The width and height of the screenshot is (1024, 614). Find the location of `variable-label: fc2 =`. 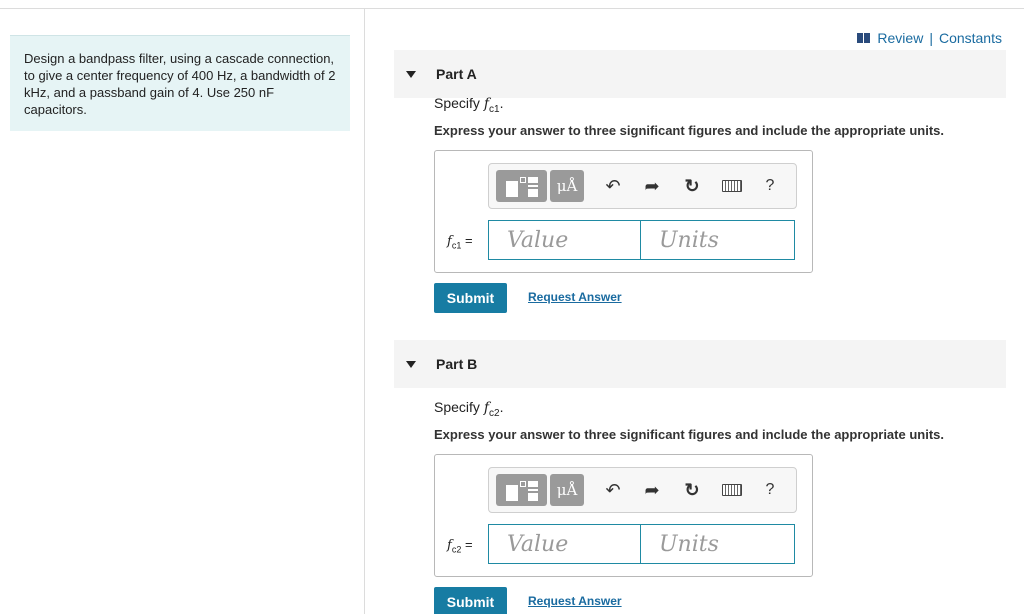

variable-label: fc2 = is located at coordinates (460, 546).